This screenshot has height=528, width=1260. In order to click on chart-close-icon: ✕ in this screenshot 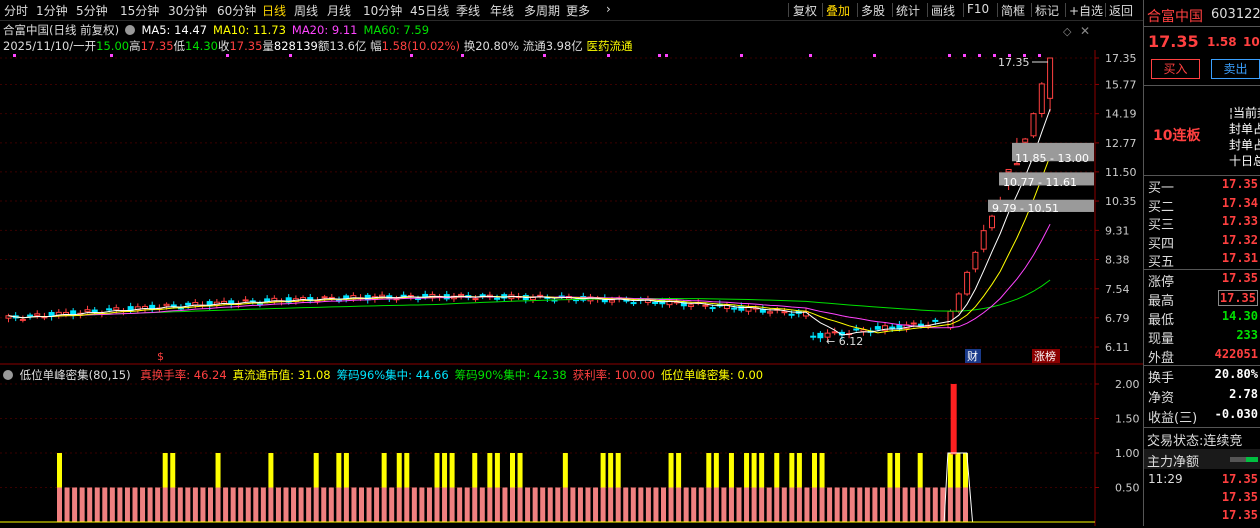, I will do `click(1085, 31)`.